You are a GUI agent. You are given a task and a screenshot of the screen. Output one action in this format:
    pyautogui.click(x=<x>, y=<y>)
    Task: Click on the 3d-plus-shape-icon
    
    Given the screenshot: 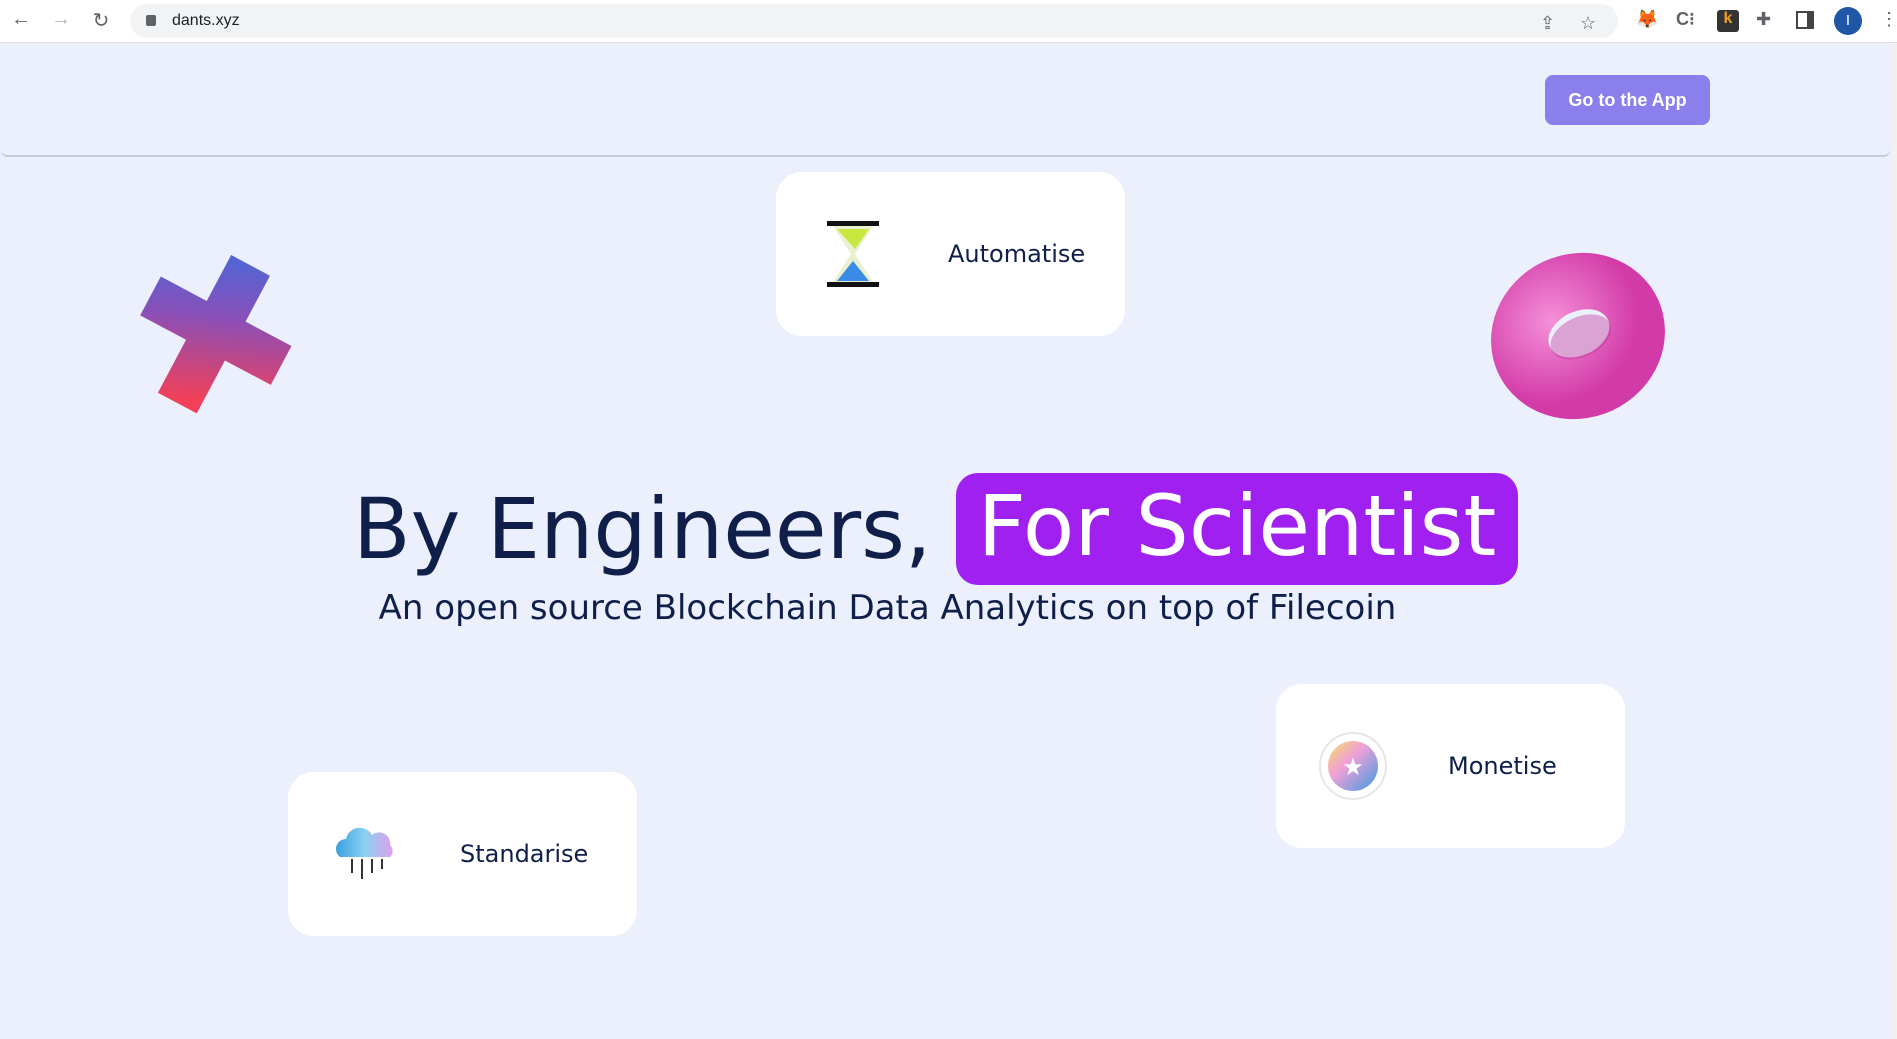 What is the action you would take?
    pyautogui.click(x=216, y=334)
    